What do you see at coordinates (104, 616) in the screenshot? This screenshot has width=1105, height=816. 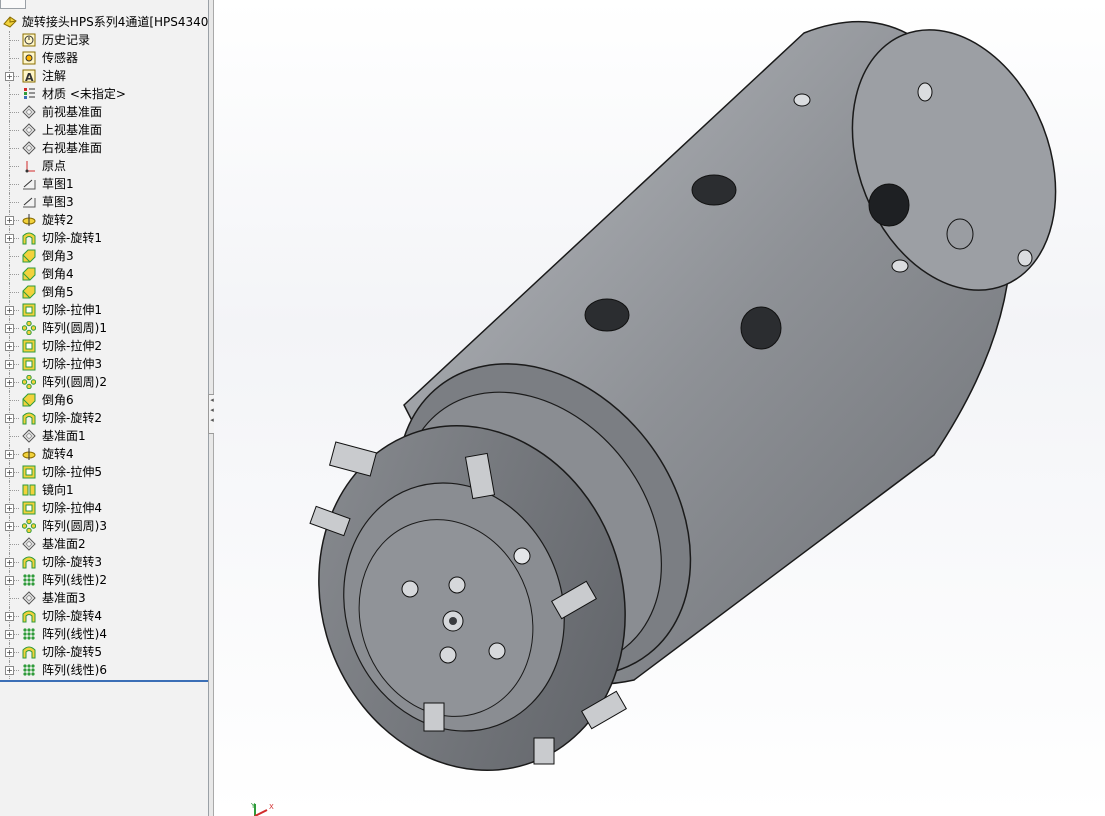 I see `tree-item: + 切除-旋转4` at bounding box center [104, 616].